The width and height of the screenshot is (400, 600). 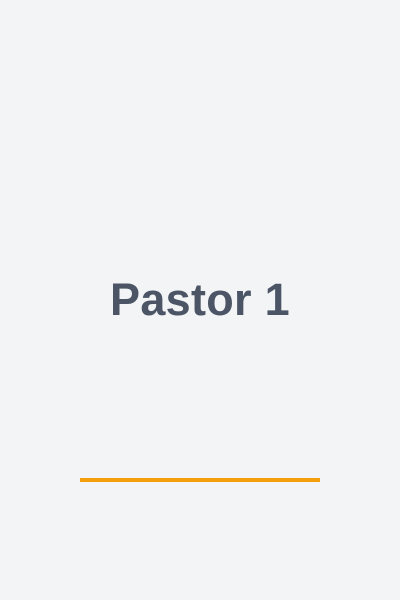 I want to click on card-title: Pastor 1, so click(x=200, y=299).